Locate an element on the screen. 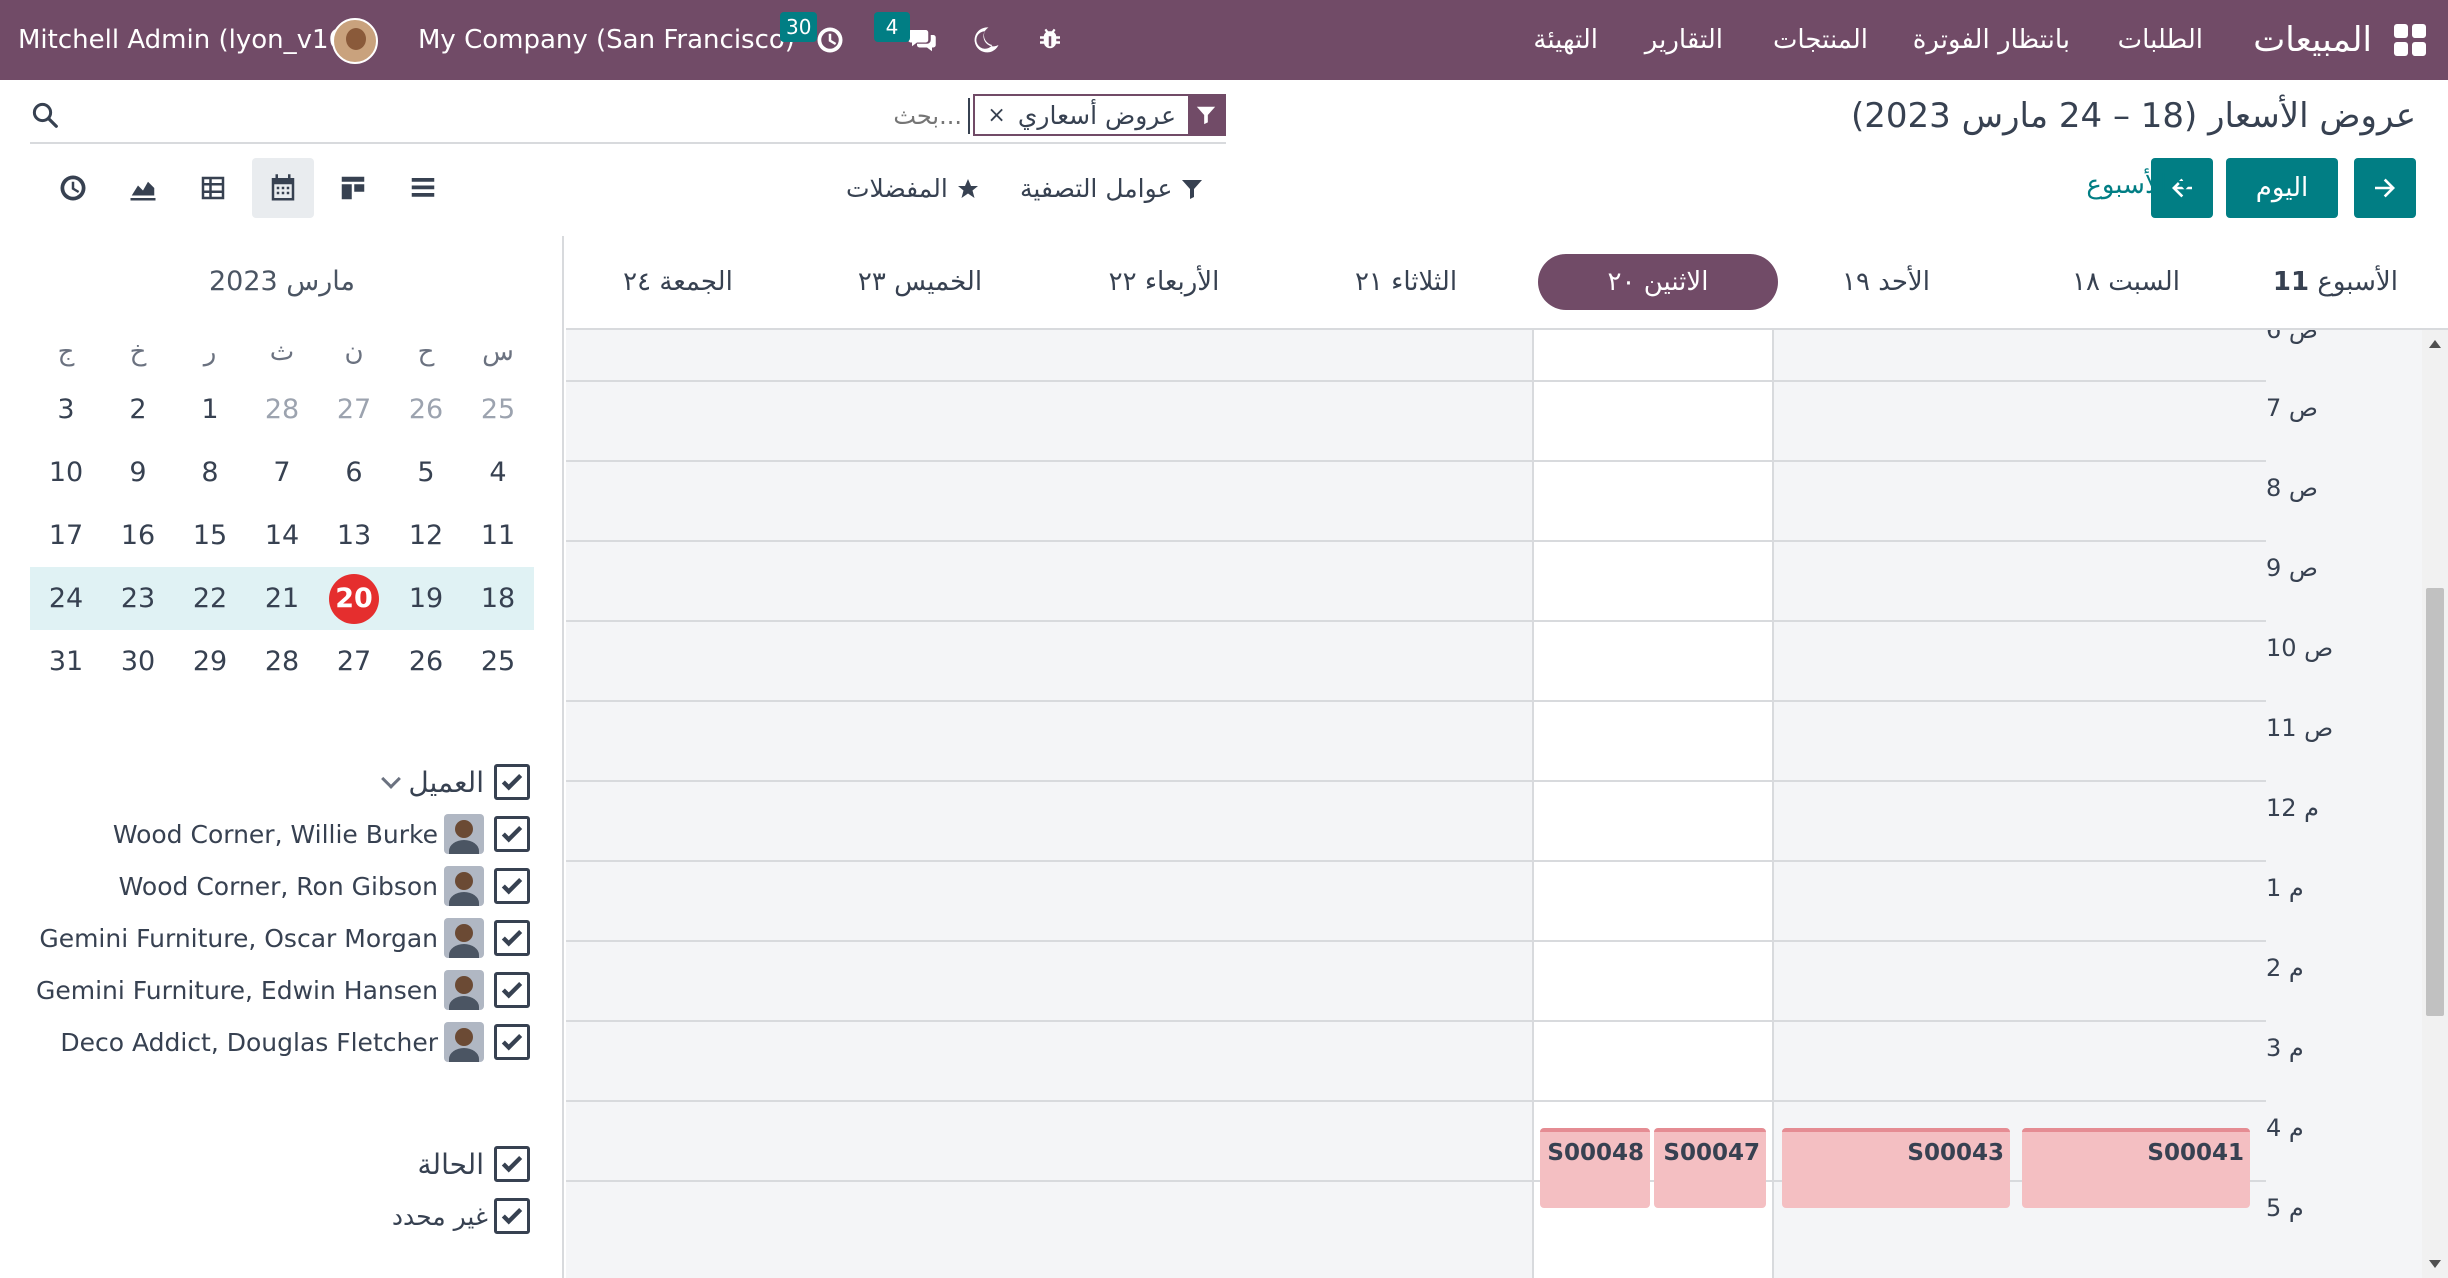 The width and height of the screenshot is (2448, 1278). day-cell: 19 is located at coordinates (426, 598).